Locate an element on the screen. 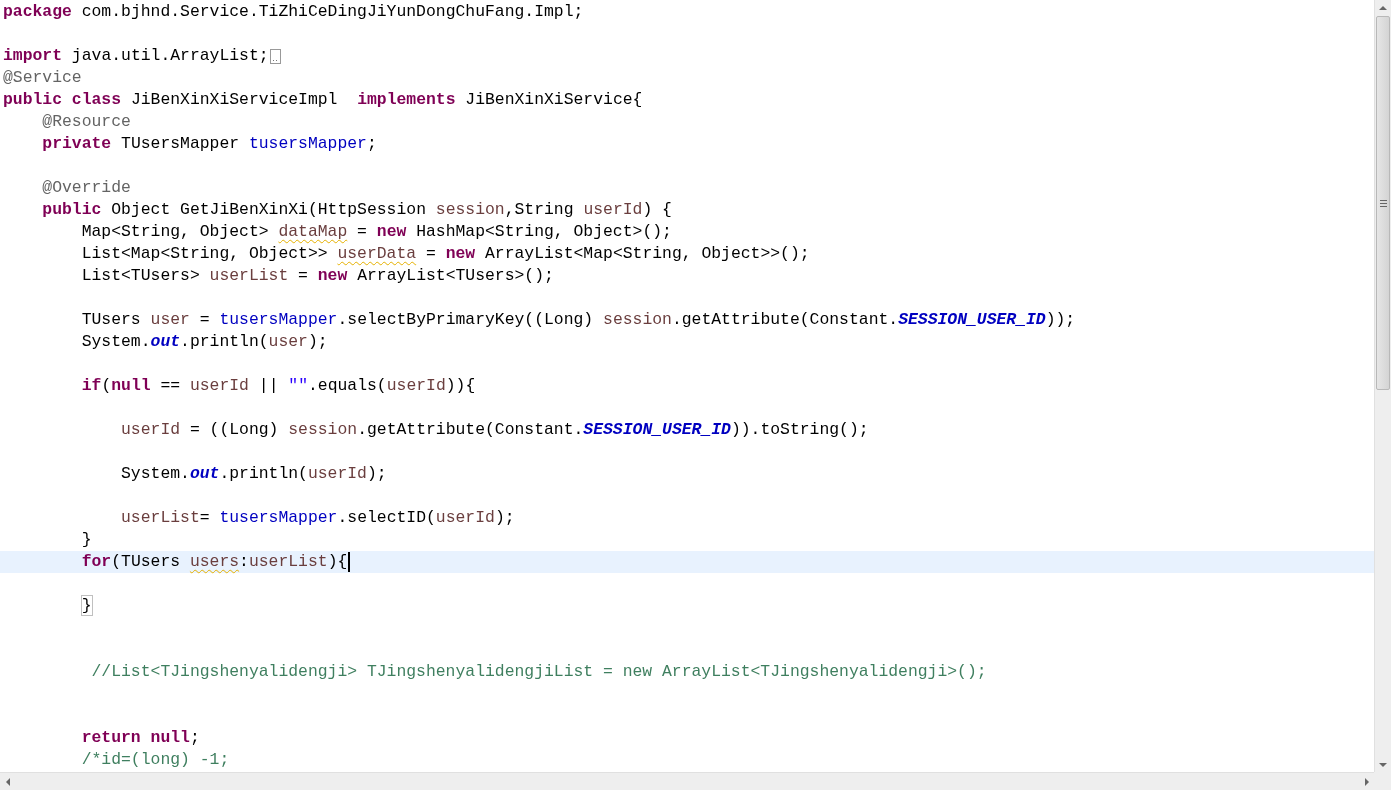  code-line: TUsers user = tusersMapper.selectByPrimaryKey((Long) session.getAttribute(Constant.SESSION_USER_ID)); is located at coordinates (578, 320).